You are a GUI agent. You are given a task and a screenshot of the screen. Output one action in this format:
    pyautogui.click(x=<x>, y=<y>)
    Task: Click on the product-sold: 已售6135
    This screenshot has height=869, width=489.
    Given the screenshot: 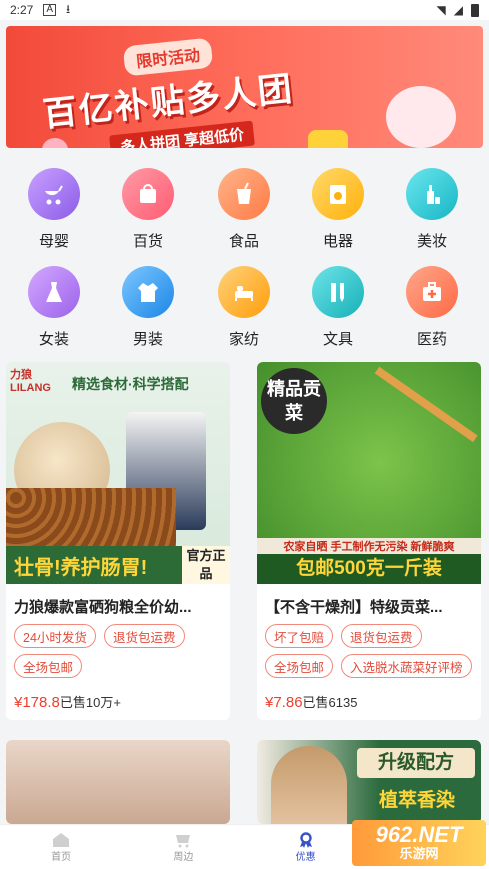 What is the action you would take?
    pyautogui.click(x=330, y=702)
    